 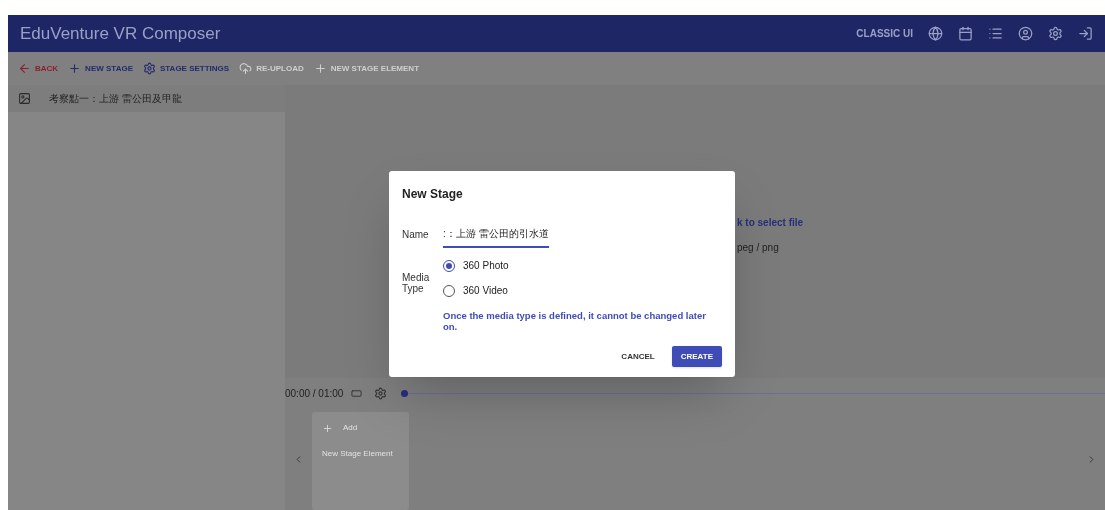 I want to click on classic-ui-button: CLASSIC UI, so click(x=884, y=33).